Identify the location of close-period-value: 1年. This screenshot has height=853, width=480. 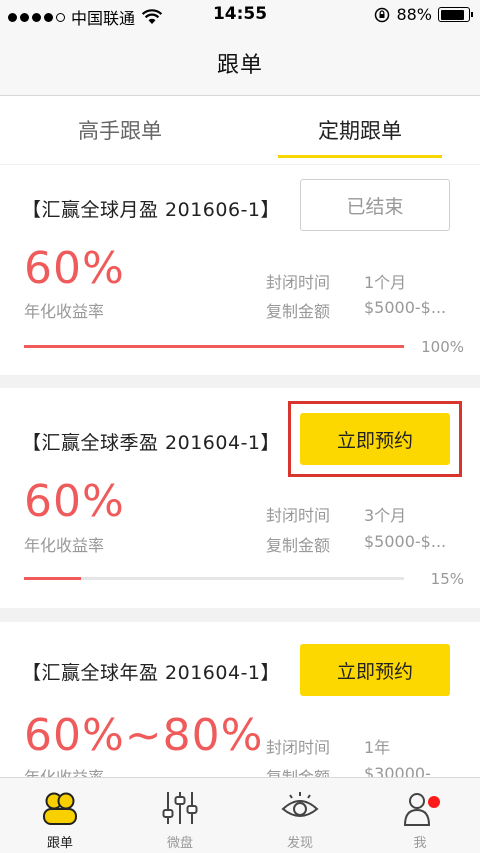
(377, 747).